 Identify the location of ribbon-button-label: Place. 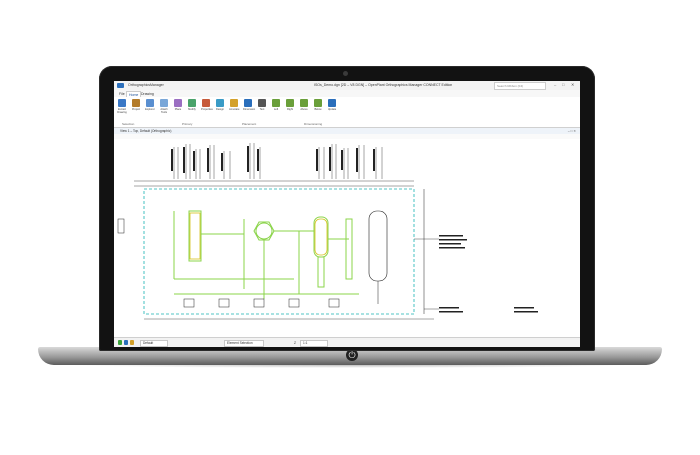
(178, 109).